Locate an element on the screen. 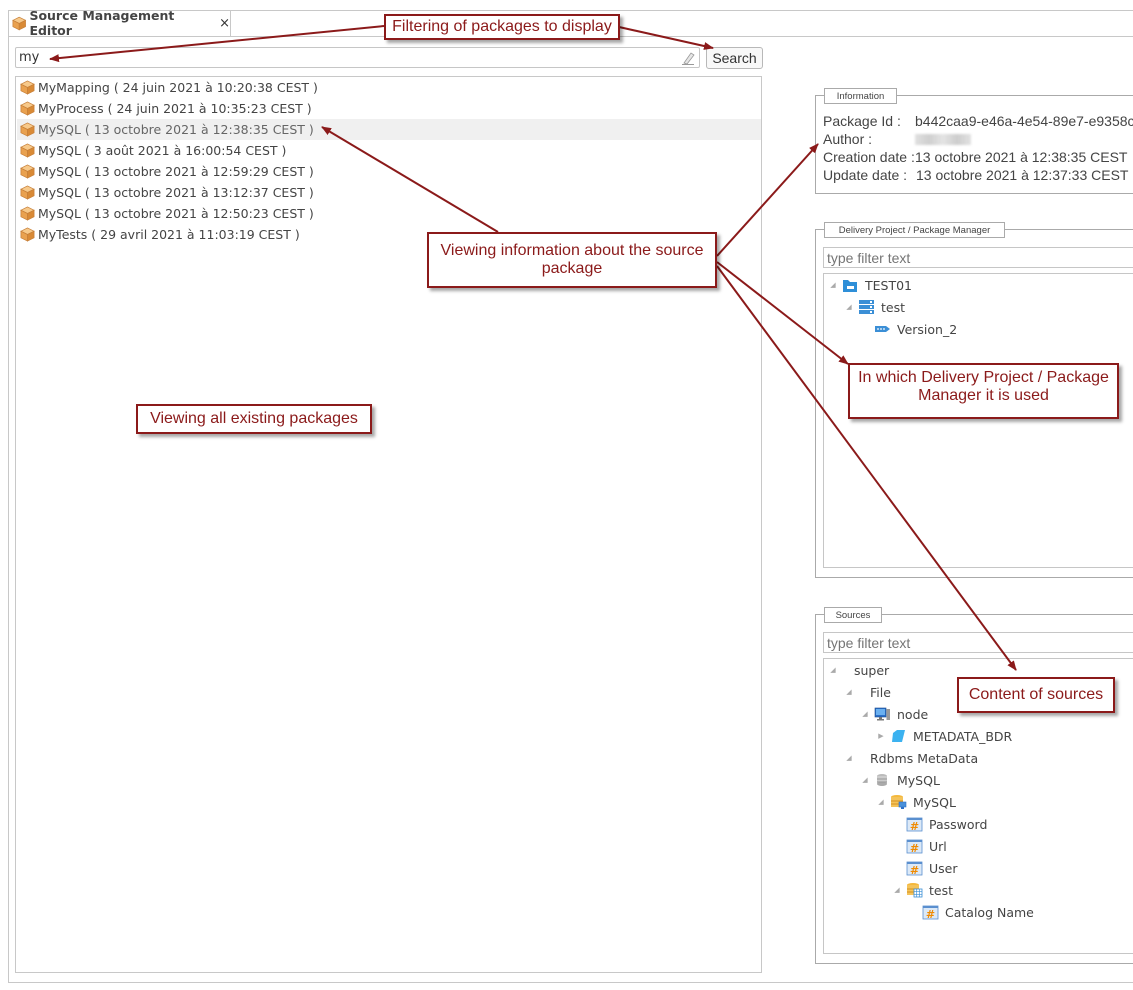  package-date: ( 13 octobre 2021 à 12:50:23 CEST ) is located at coordinates (199, 213).